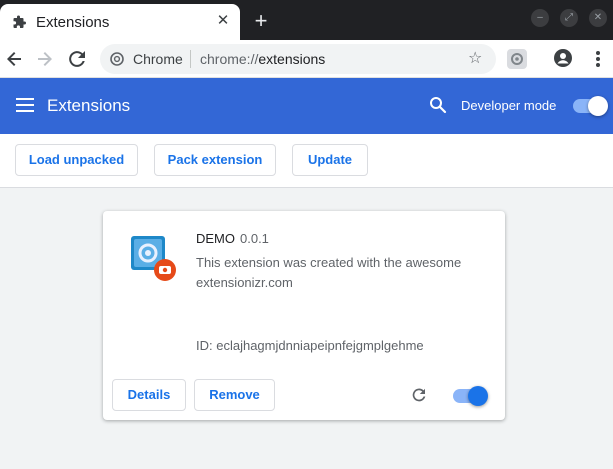  I want to click on omnibox-url: chrome://extensions, so click(262, 59).